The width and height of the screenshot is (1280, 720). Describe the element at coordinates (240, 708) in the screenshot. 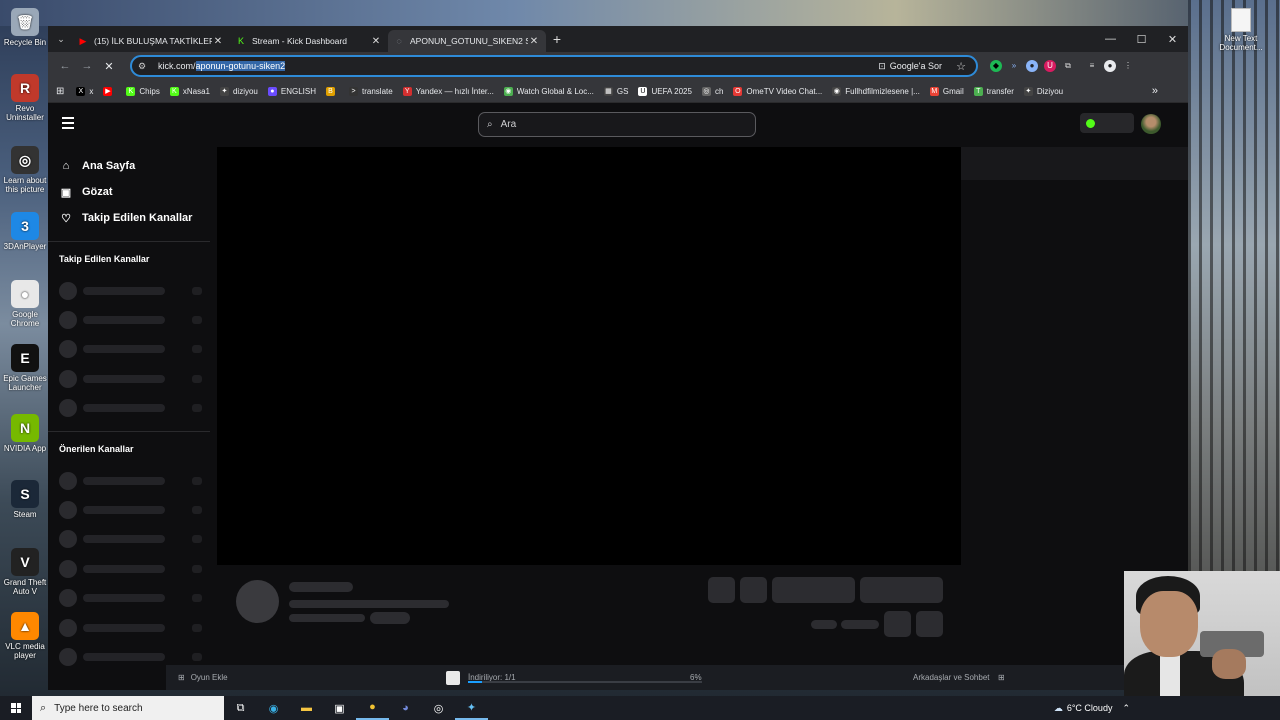

I see `task-view-icon: ⧉` at that location.